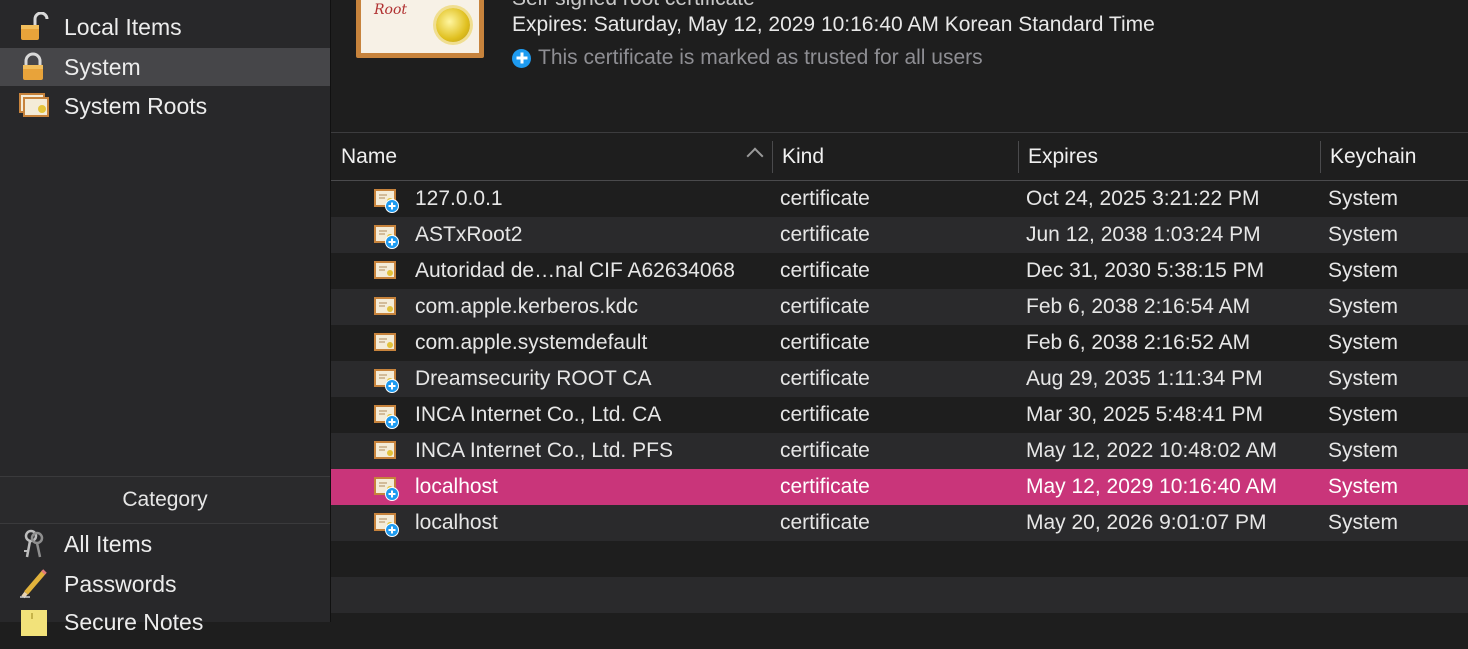  I want to click on sidebar-item-system: System, so click(165, 67).